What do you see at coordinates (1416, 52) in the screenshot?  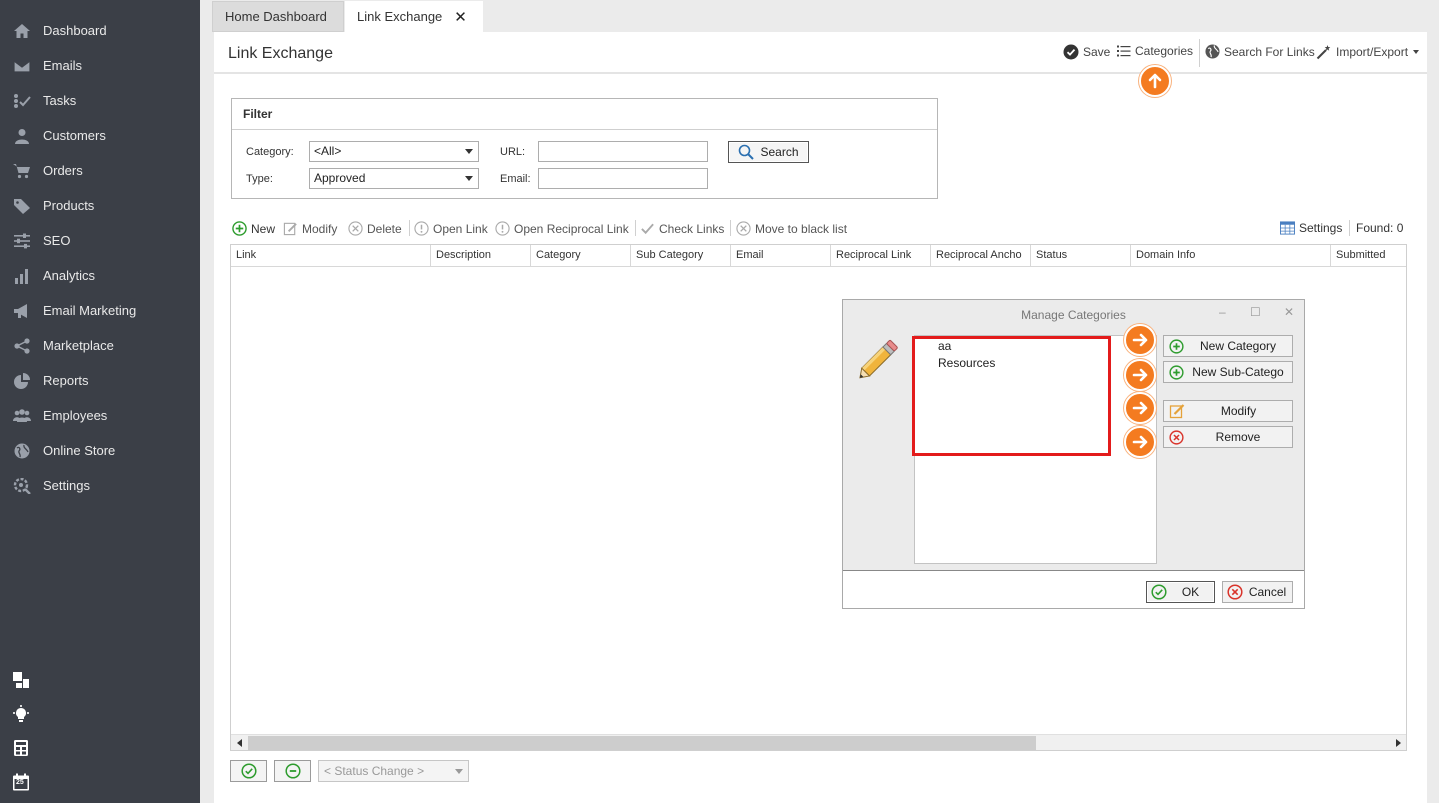 I see `caret-down-icon` at bounding box center [1416, 52].